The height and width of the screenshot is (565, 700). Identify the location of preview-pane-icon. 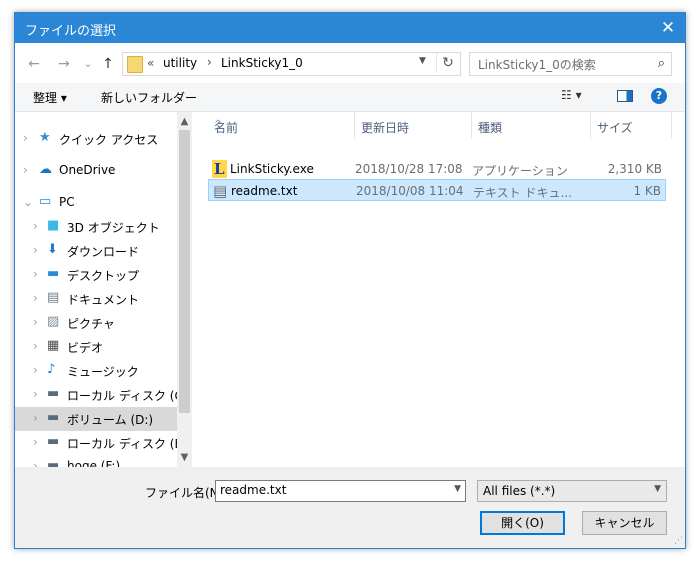
(625, 96).